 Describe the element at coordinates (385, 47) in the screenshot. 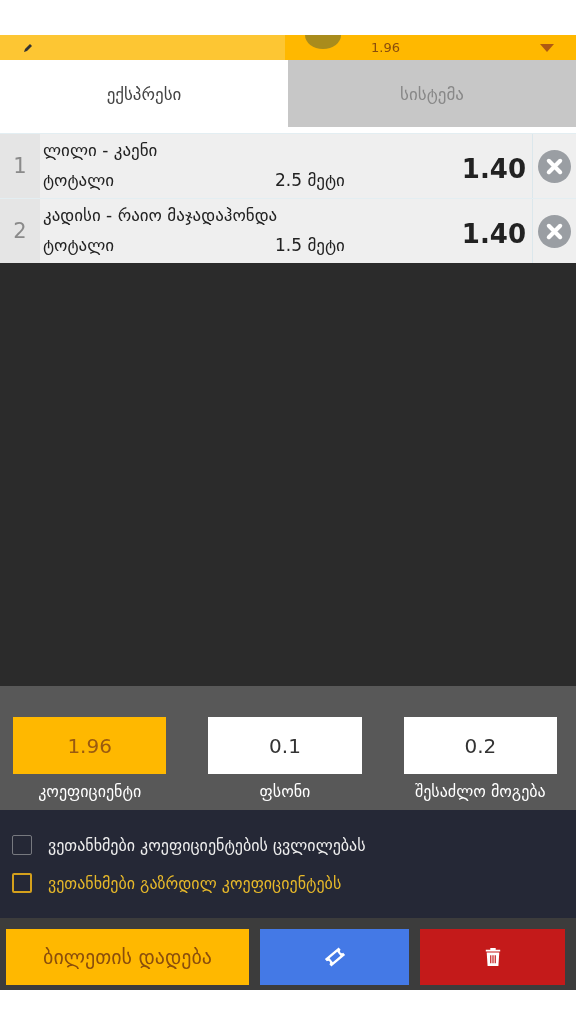

I see `total-odds: 1.96` at that location.